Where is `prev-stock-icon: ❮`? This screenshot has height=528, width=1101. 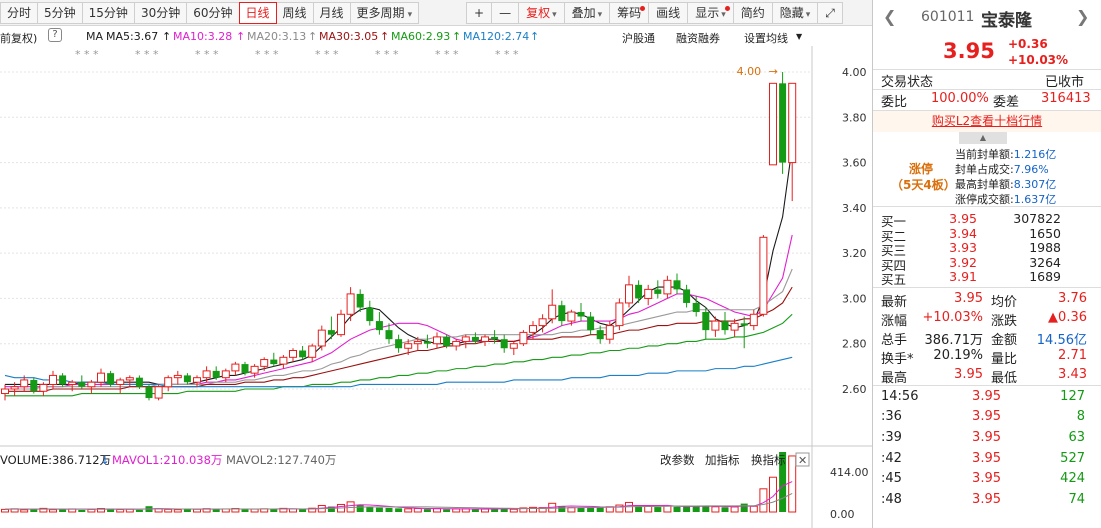
prev-stock-icon: ❮ is located at coordinates (889, 16).